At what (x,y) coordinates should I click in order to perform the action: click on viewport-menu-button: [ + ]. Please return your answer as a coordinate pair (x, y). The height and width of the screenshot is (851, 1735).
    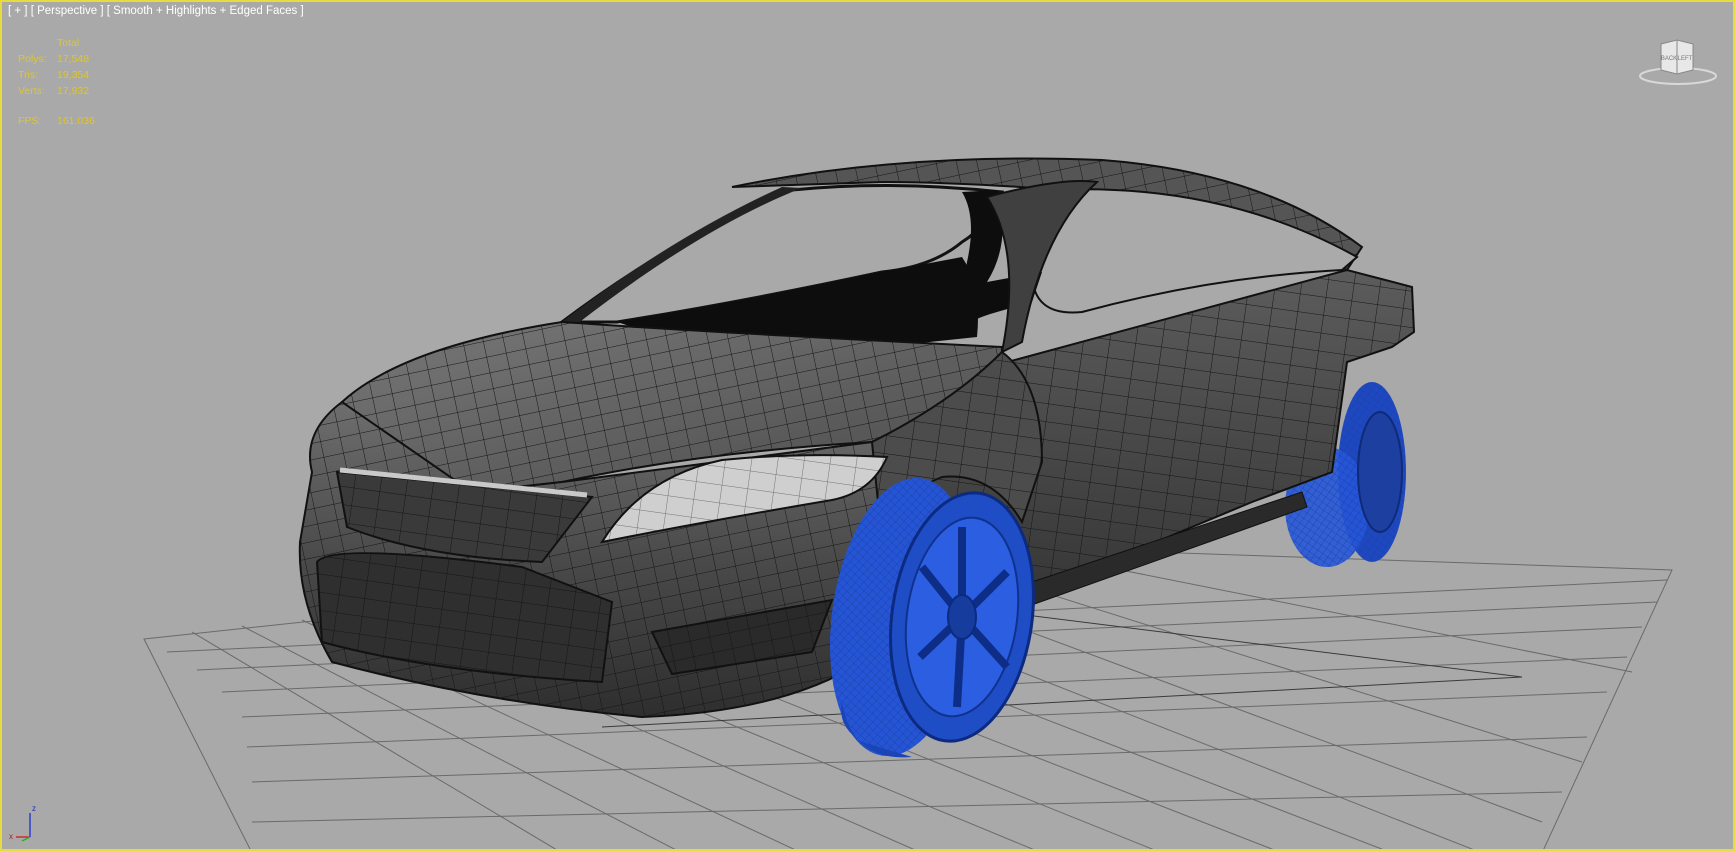
    Looking at the image, I should click on (18, 11).